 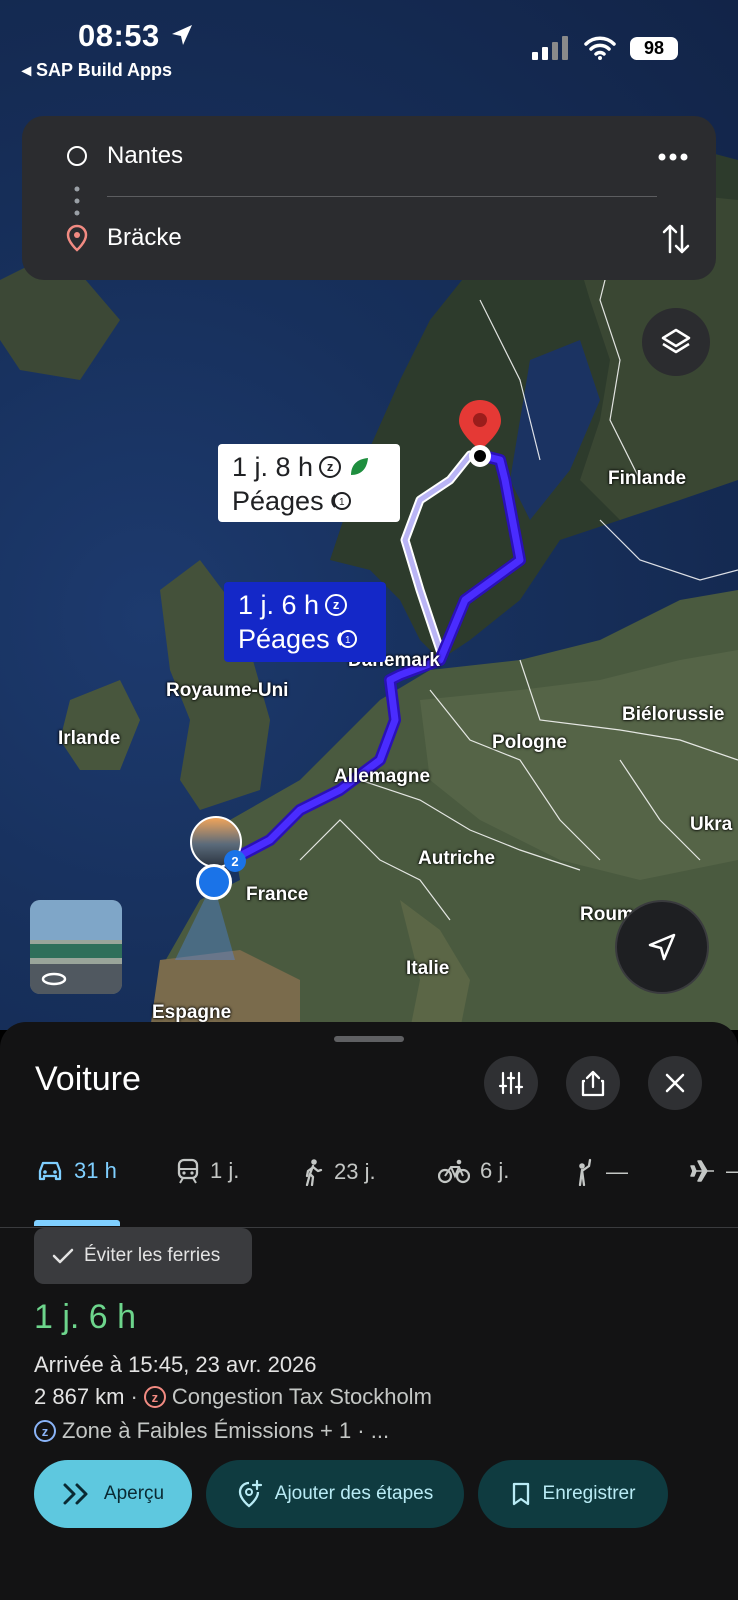 I want to click on tab-bike-label: 6 j., so click(x=495, y=1170).